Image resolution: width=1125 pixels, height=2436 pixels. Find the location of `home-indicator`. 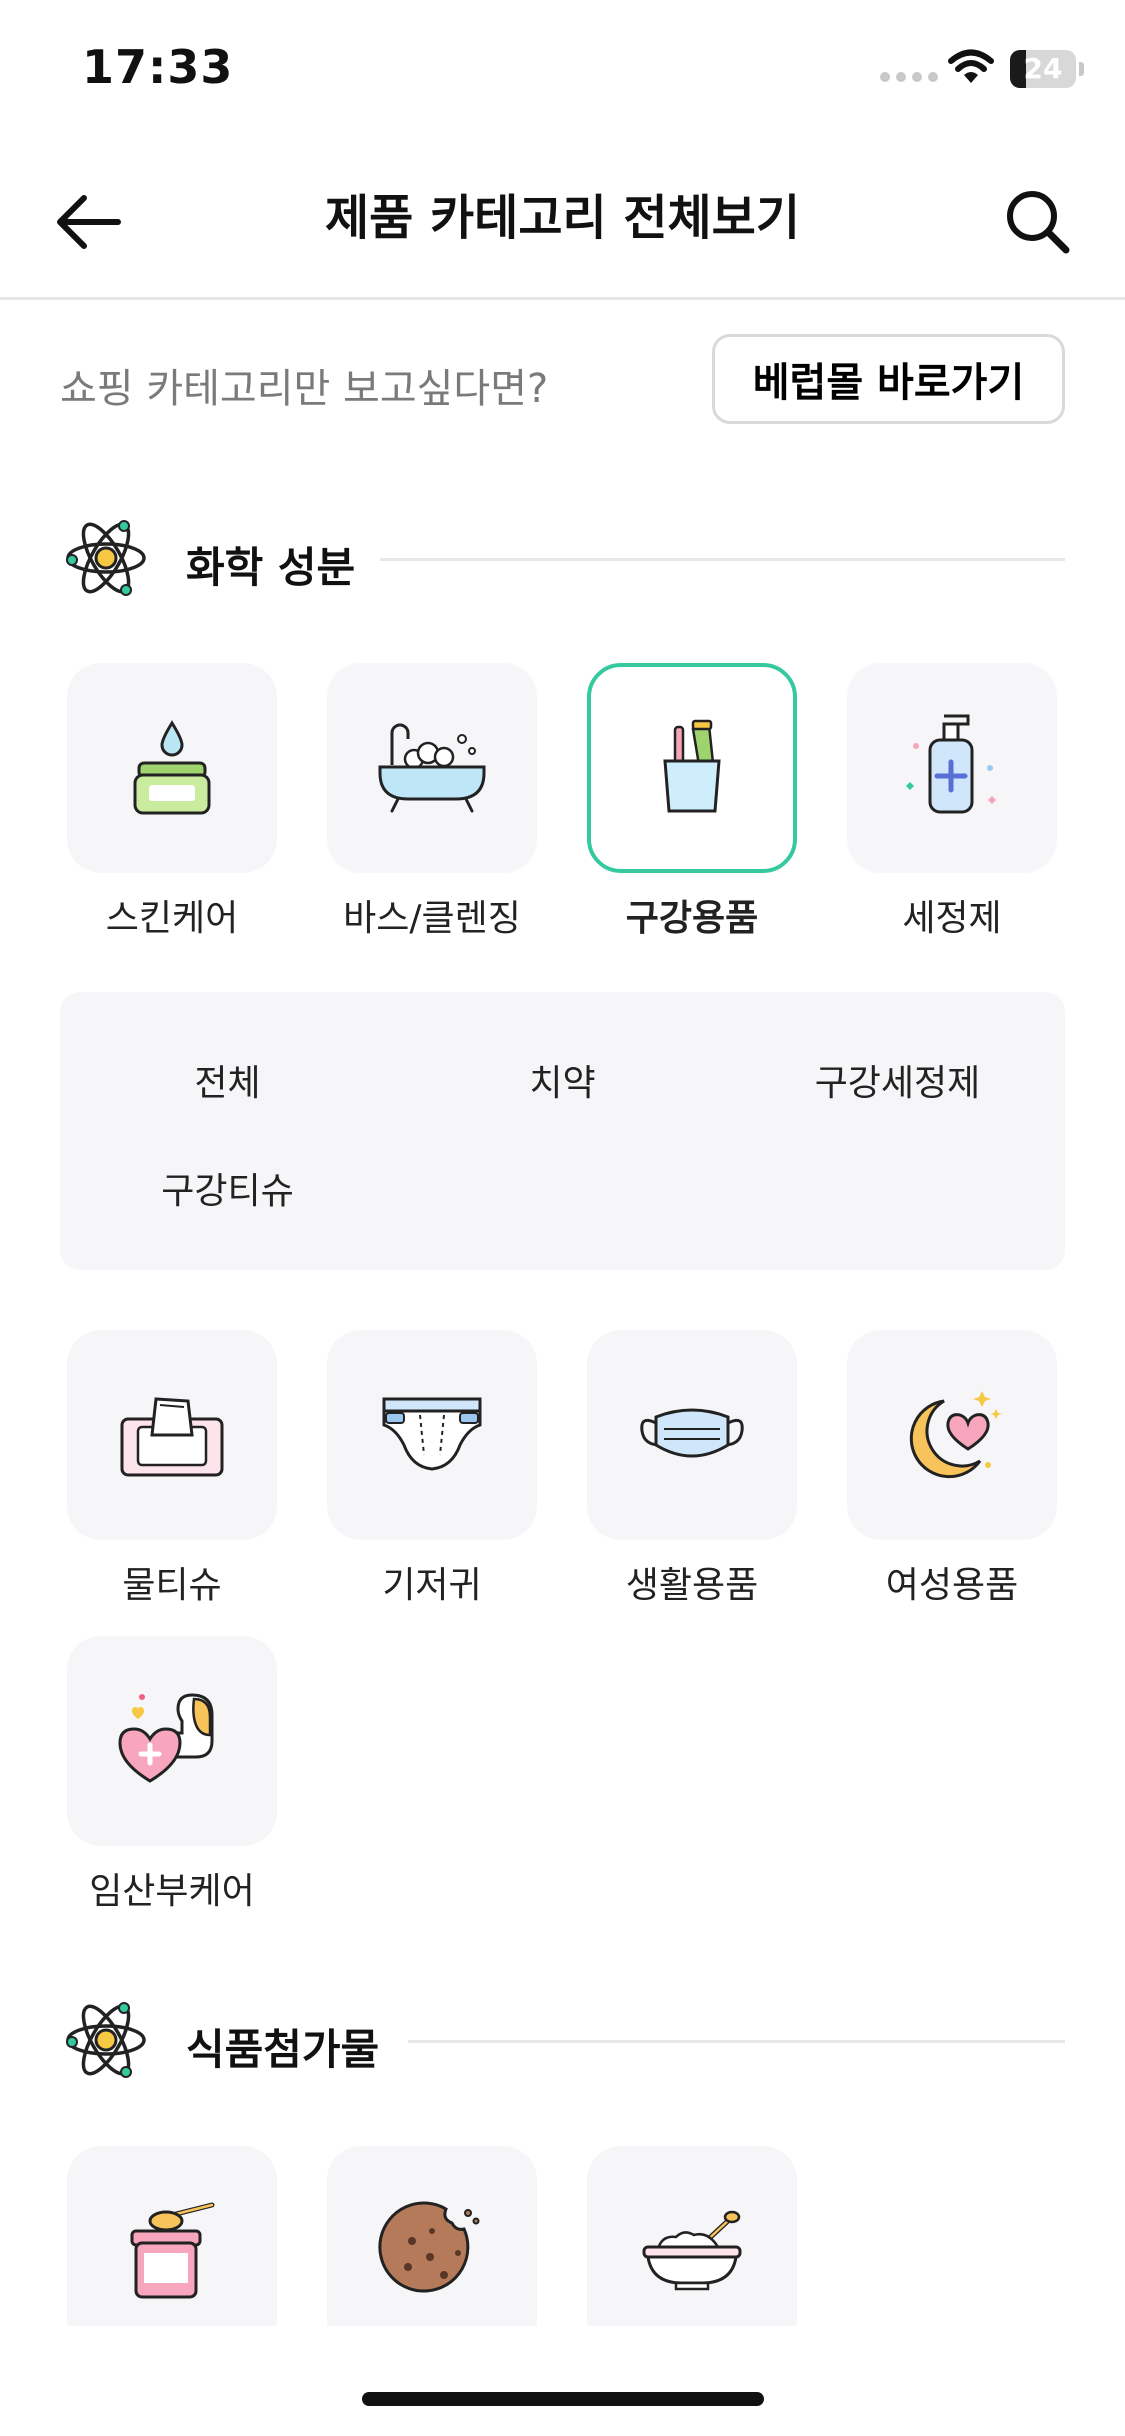

home-indicator is located at coordinates (563, 2399).